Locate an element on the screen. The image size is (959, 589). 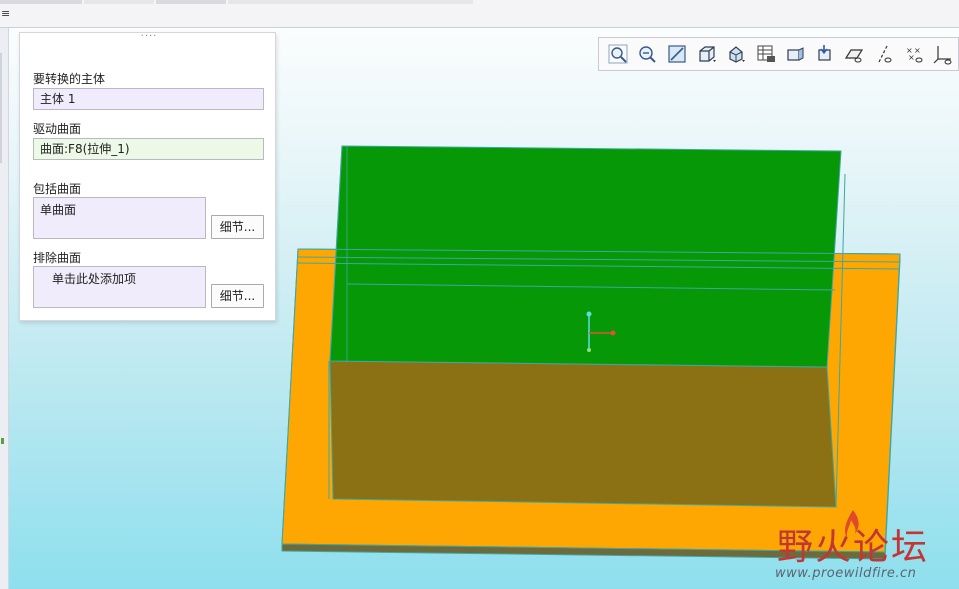
model-tree-collapsed-strip is located at coordinates (4, 308).